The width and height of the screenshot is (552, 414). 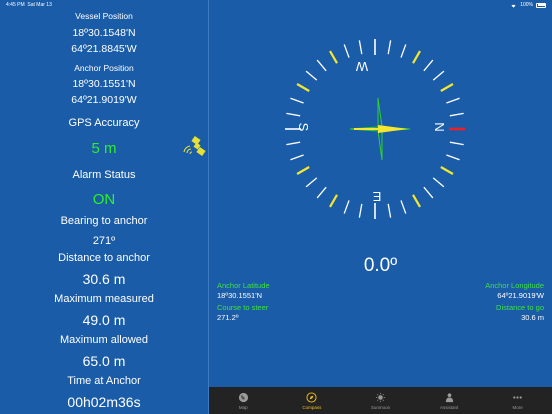 What do you see at coordinates (104, 68) in the screenshot?
I see `anchor-position-label: Anchor Position` at bounding box center [104, 68].